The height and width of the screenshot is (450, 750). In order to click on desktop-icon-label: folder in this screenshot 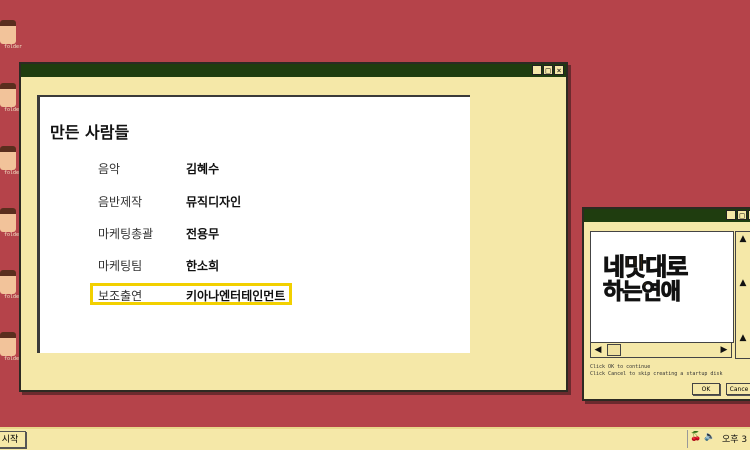, I will do `click(13, 47)`.